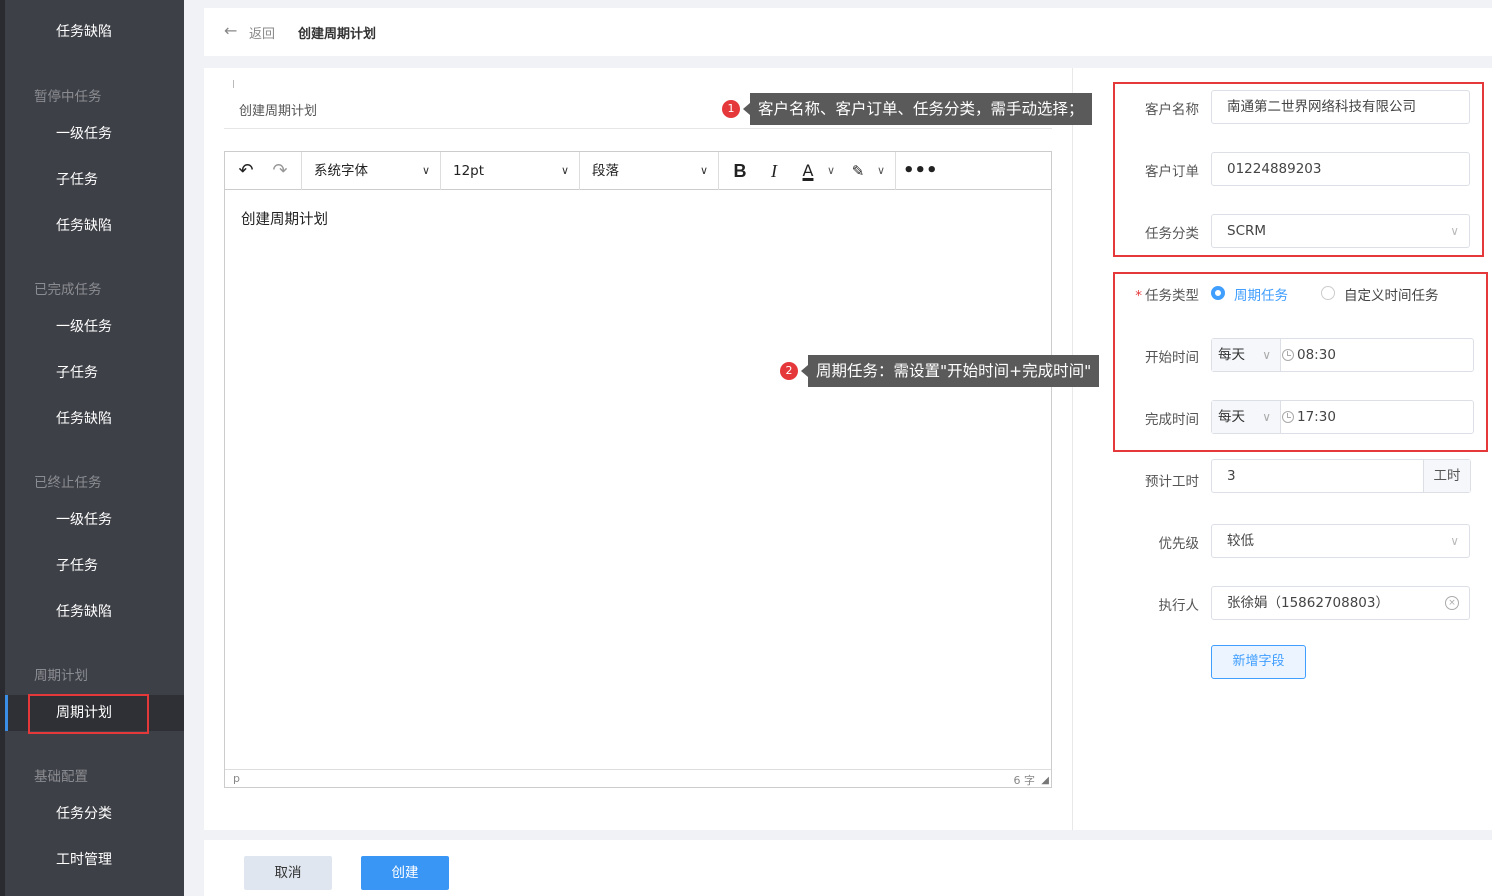 This screenshot has width=1492, height=896. I want to click on editor-toolbar: ↶ ↷ 系统字体 ∨ 12pt ∨ 段落 ∨ B I A ∨ ✎ ∨ •••, so click(638, 171).